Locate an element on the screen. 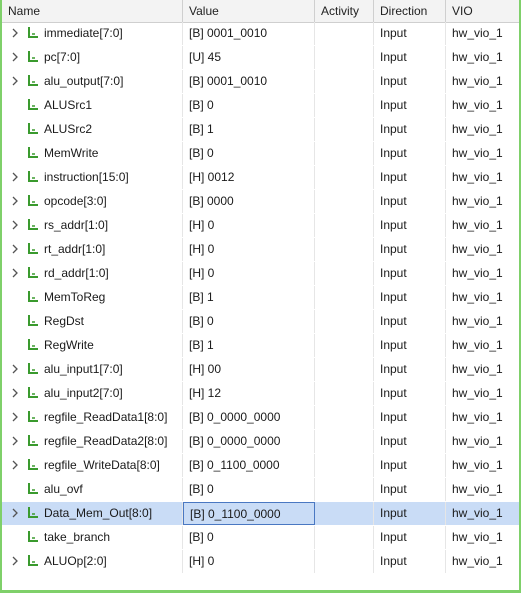 This screenshot has width=521, height=593. table-row: pc[7:0] [U] 45 Input hw_vio_1 is located at coordinates (260, 58).